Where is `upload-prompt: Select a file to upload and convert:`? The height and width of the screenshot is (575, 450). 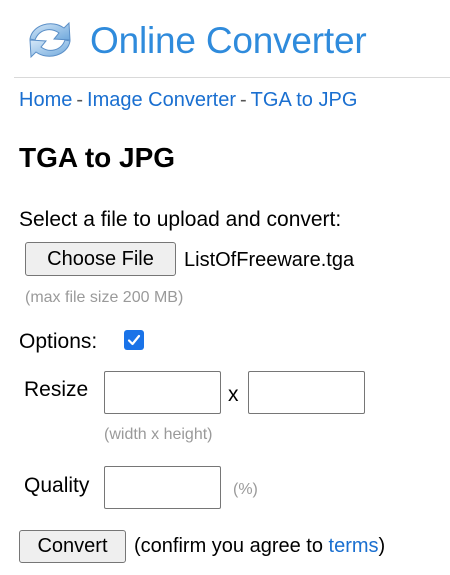
upload-prompt: Select a file to upload and convert: is located at coordinates (180, 219).